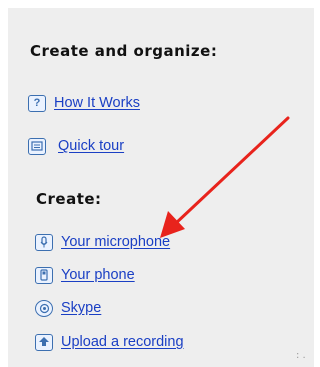  Describe the element at coordinates (37, 146) in the screenshot. I see `slideshow-icon` at that location.